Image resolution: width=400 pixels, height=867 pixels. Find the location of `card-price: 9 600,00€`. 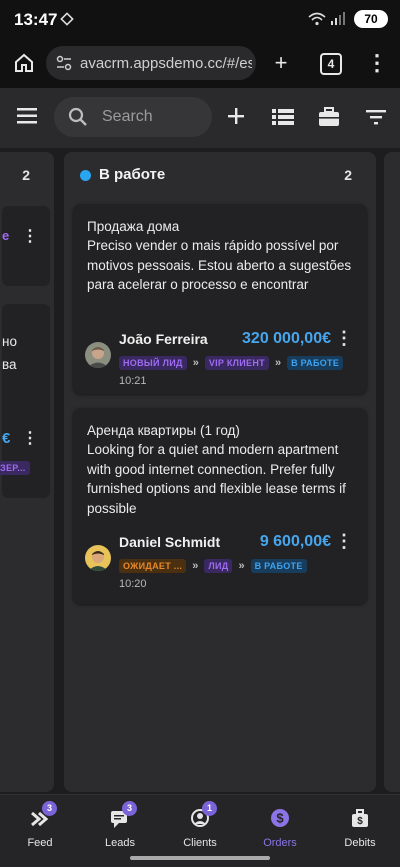

card-price: 9 600,00€ is located at coordinates (295, 541).